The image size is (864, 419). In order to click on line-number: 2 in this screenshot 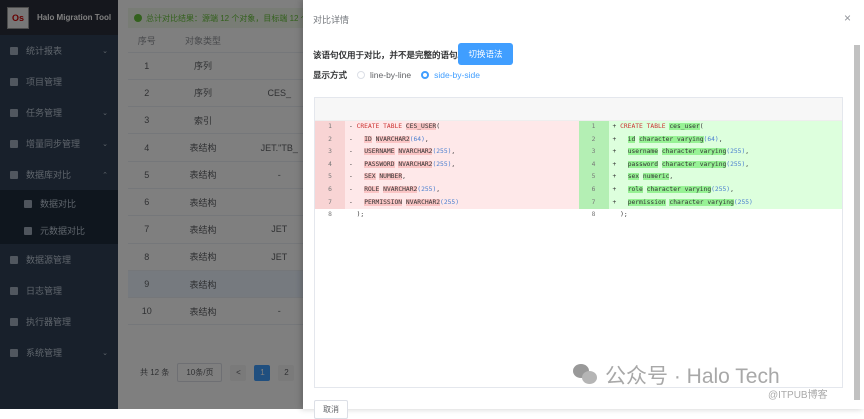, I will do `click(330, 140)`.